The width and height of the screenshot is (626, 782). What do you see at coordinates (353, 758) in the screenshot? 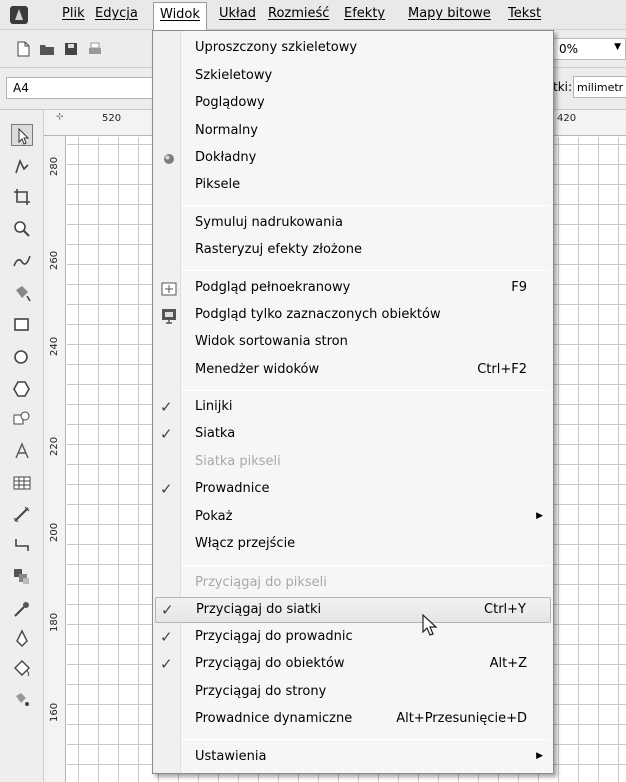
I see `menu-item-ustawienia: Ustawienia ▶` at bounding box center [353, 758].